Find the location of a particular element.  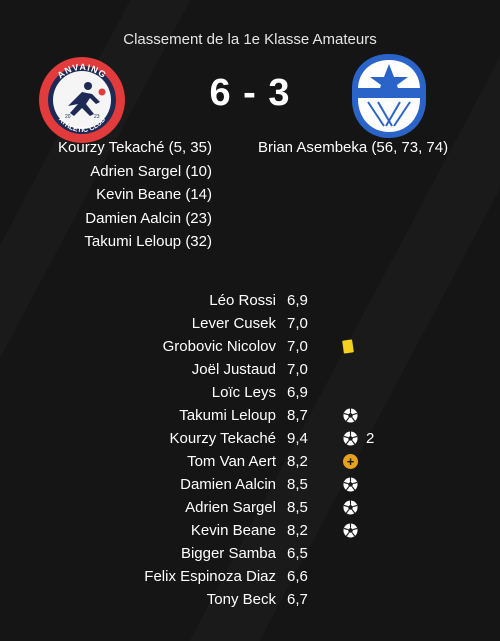

player-row: Bigger Samba 6,5 is located at coordinates (250, 553).